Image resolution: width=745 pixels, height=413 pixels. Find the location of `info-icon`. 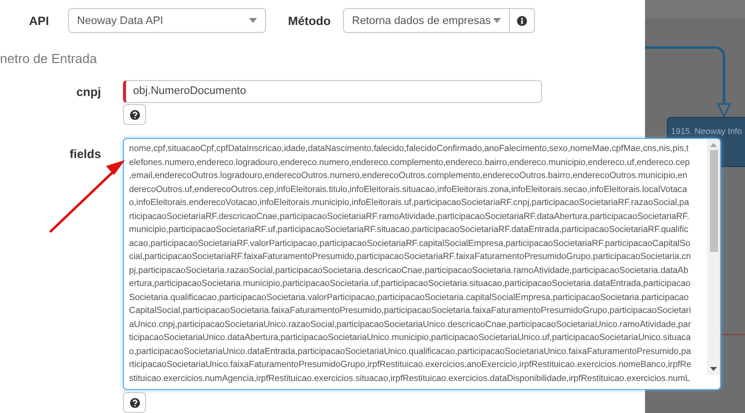

info-icon is located at coordinates (522, 21).